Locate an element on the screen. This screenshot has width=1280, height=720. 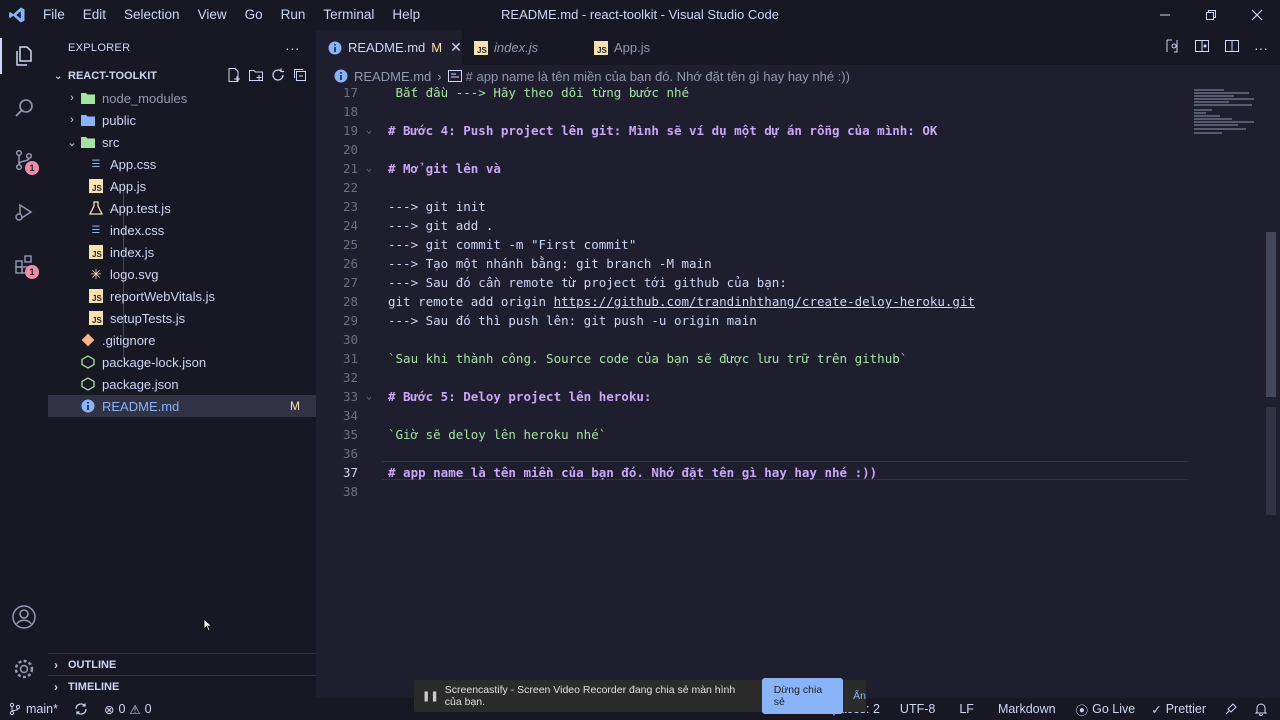
minimap is located at coordinates (1228, 117).